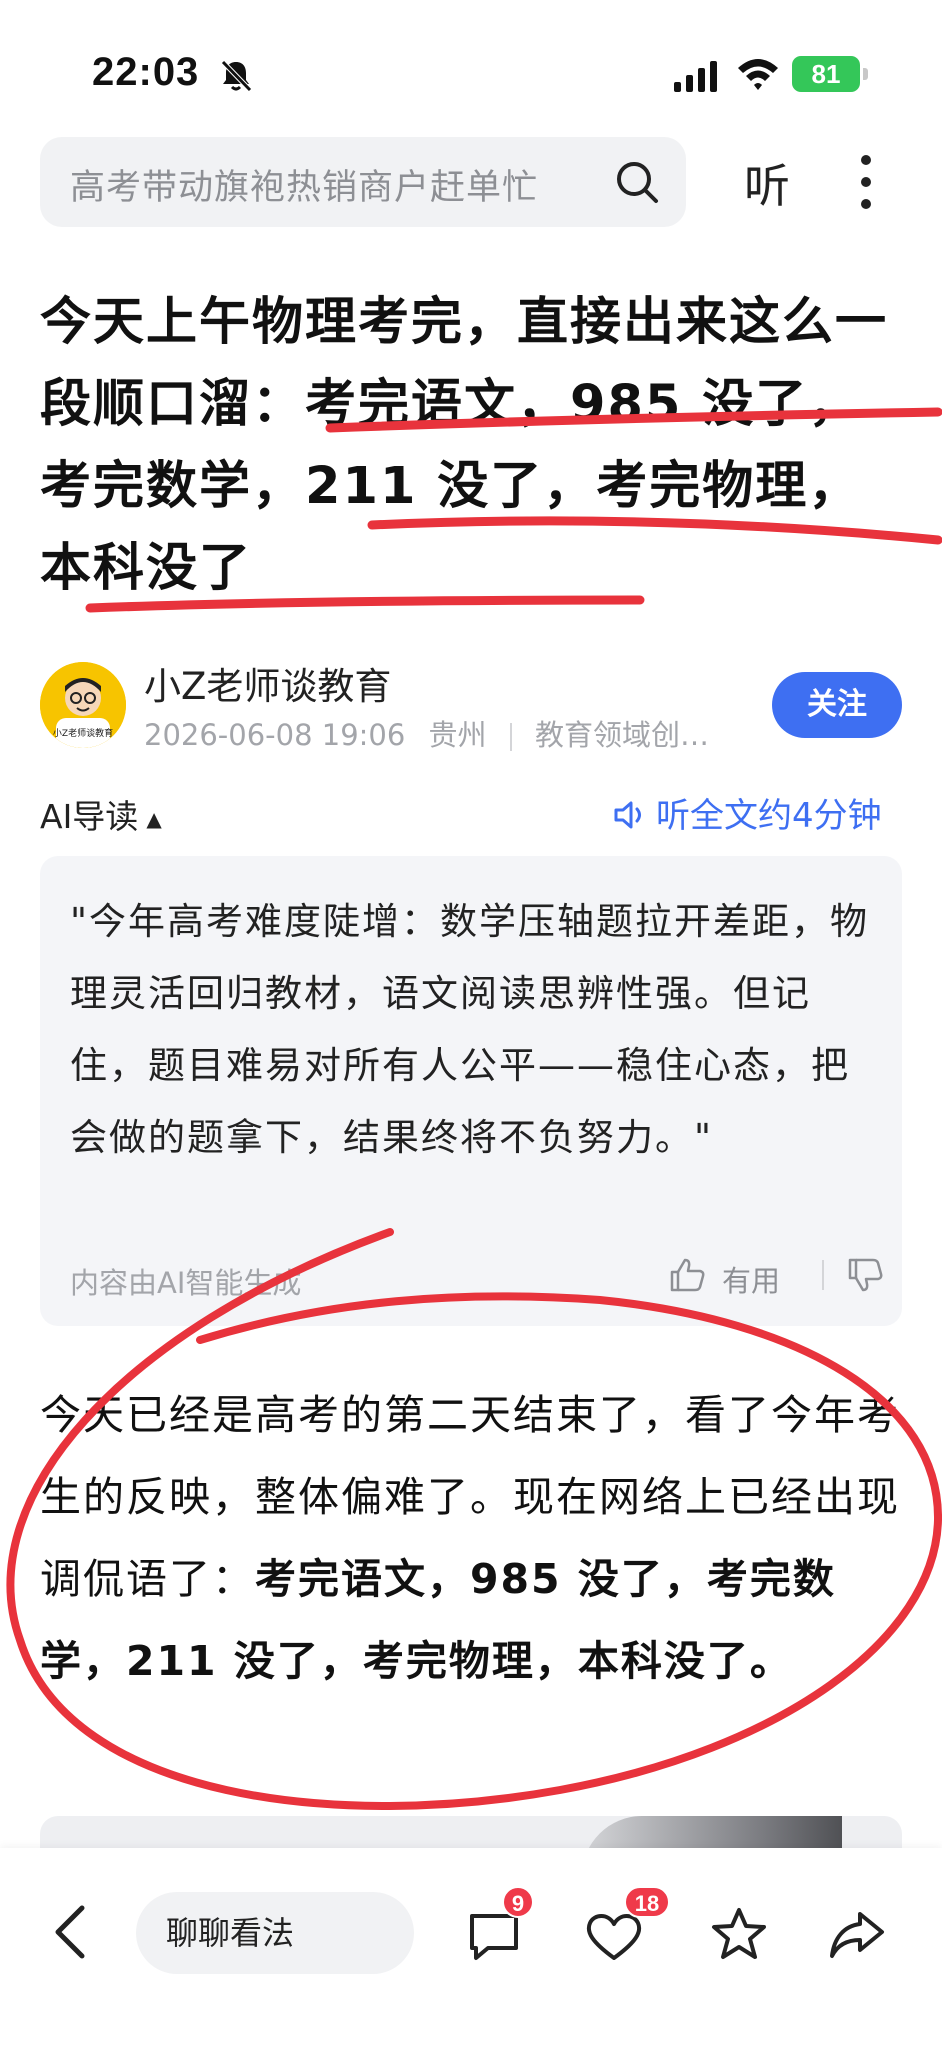 The width and height of the screenshot is (942, 2048). I want to click on search-input: 高考带动旗袍热销商户赶单忙, so click(363, 182).